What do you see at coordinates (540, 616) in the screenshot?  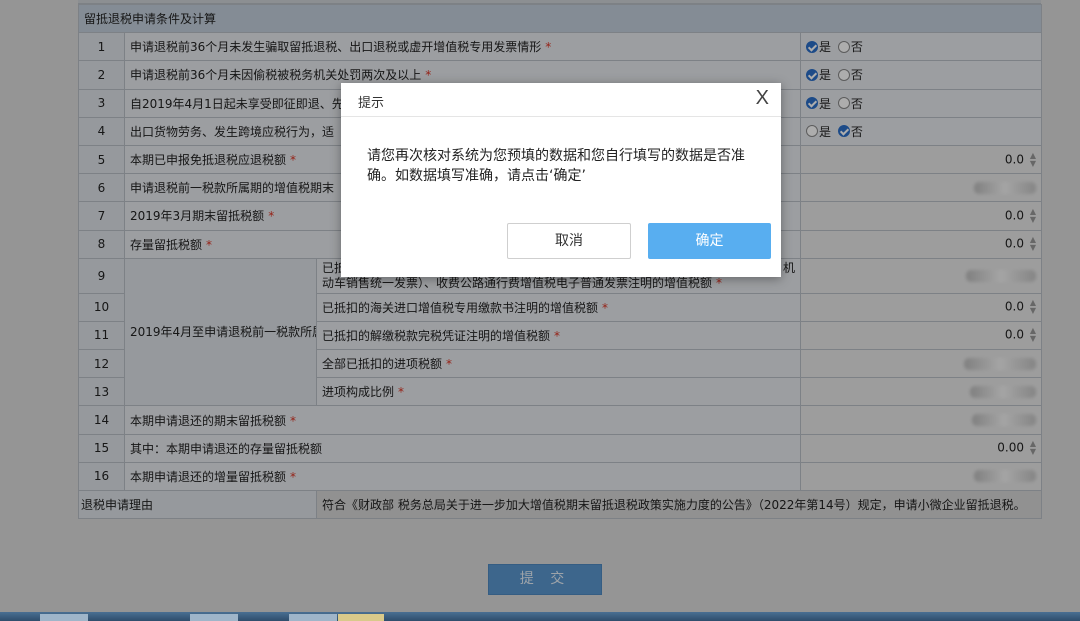 I see `taskbar` at bounding box center [540, 616].